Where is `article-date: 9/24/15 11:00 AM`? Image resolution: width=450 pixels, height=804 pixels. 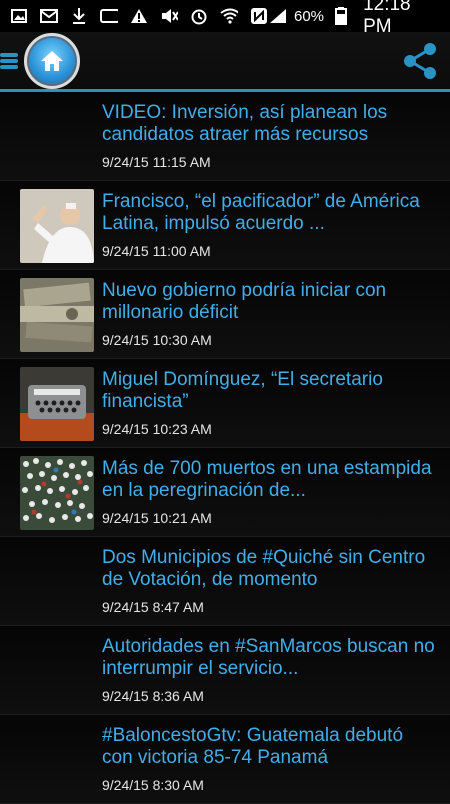
article-date: 9/24/15 11:00 AM is located at coordinates (156, 251).